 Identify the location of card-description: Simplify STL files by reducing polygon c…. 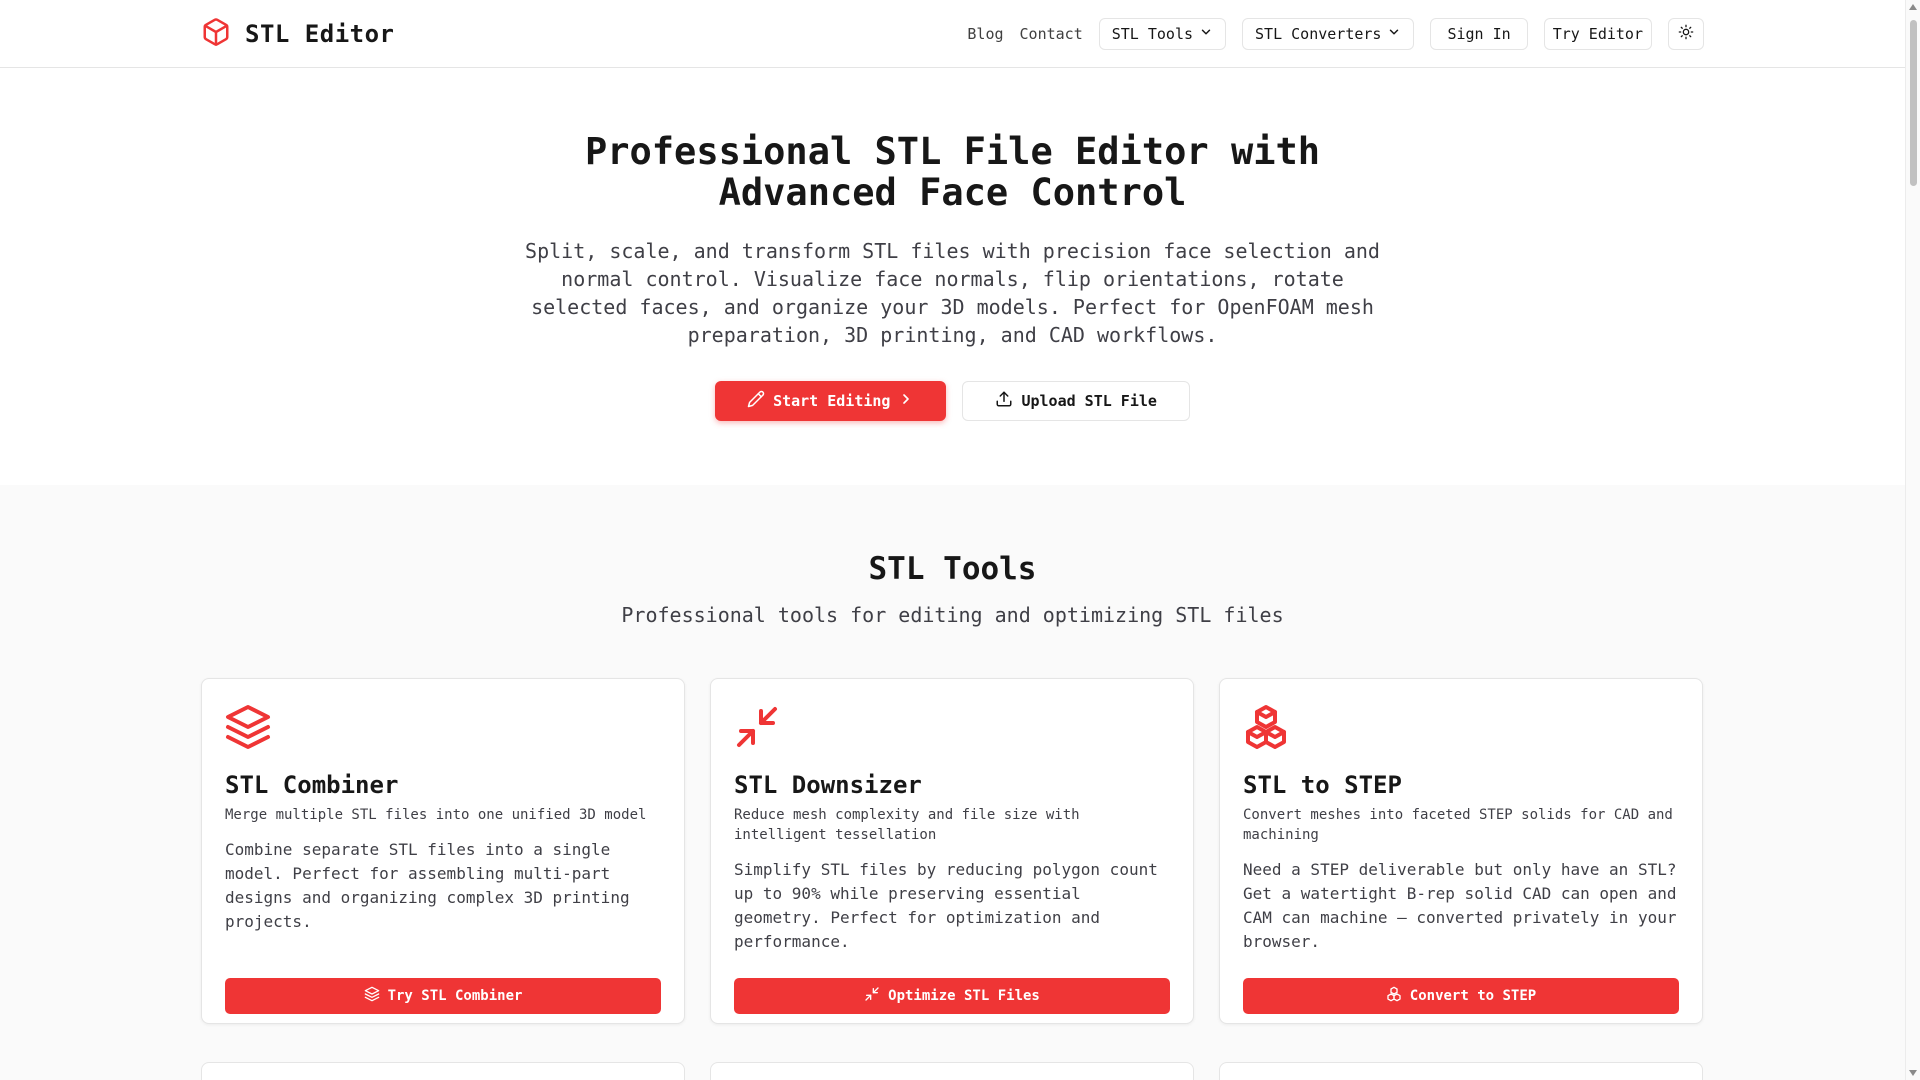
(946, 905).